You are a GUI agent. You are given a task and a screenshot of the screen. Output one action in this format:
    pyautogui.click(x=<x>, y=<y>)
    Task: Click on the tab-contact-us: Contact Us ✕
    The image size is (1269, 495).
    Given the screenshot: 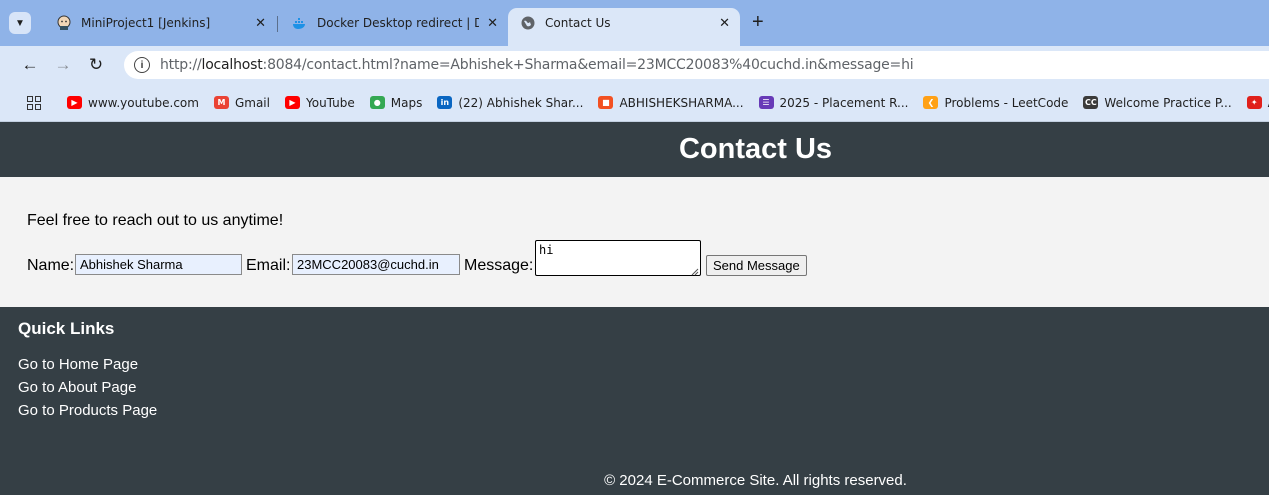 What is the action you would take?
    pyautogui.click(x=624, y=27)
    